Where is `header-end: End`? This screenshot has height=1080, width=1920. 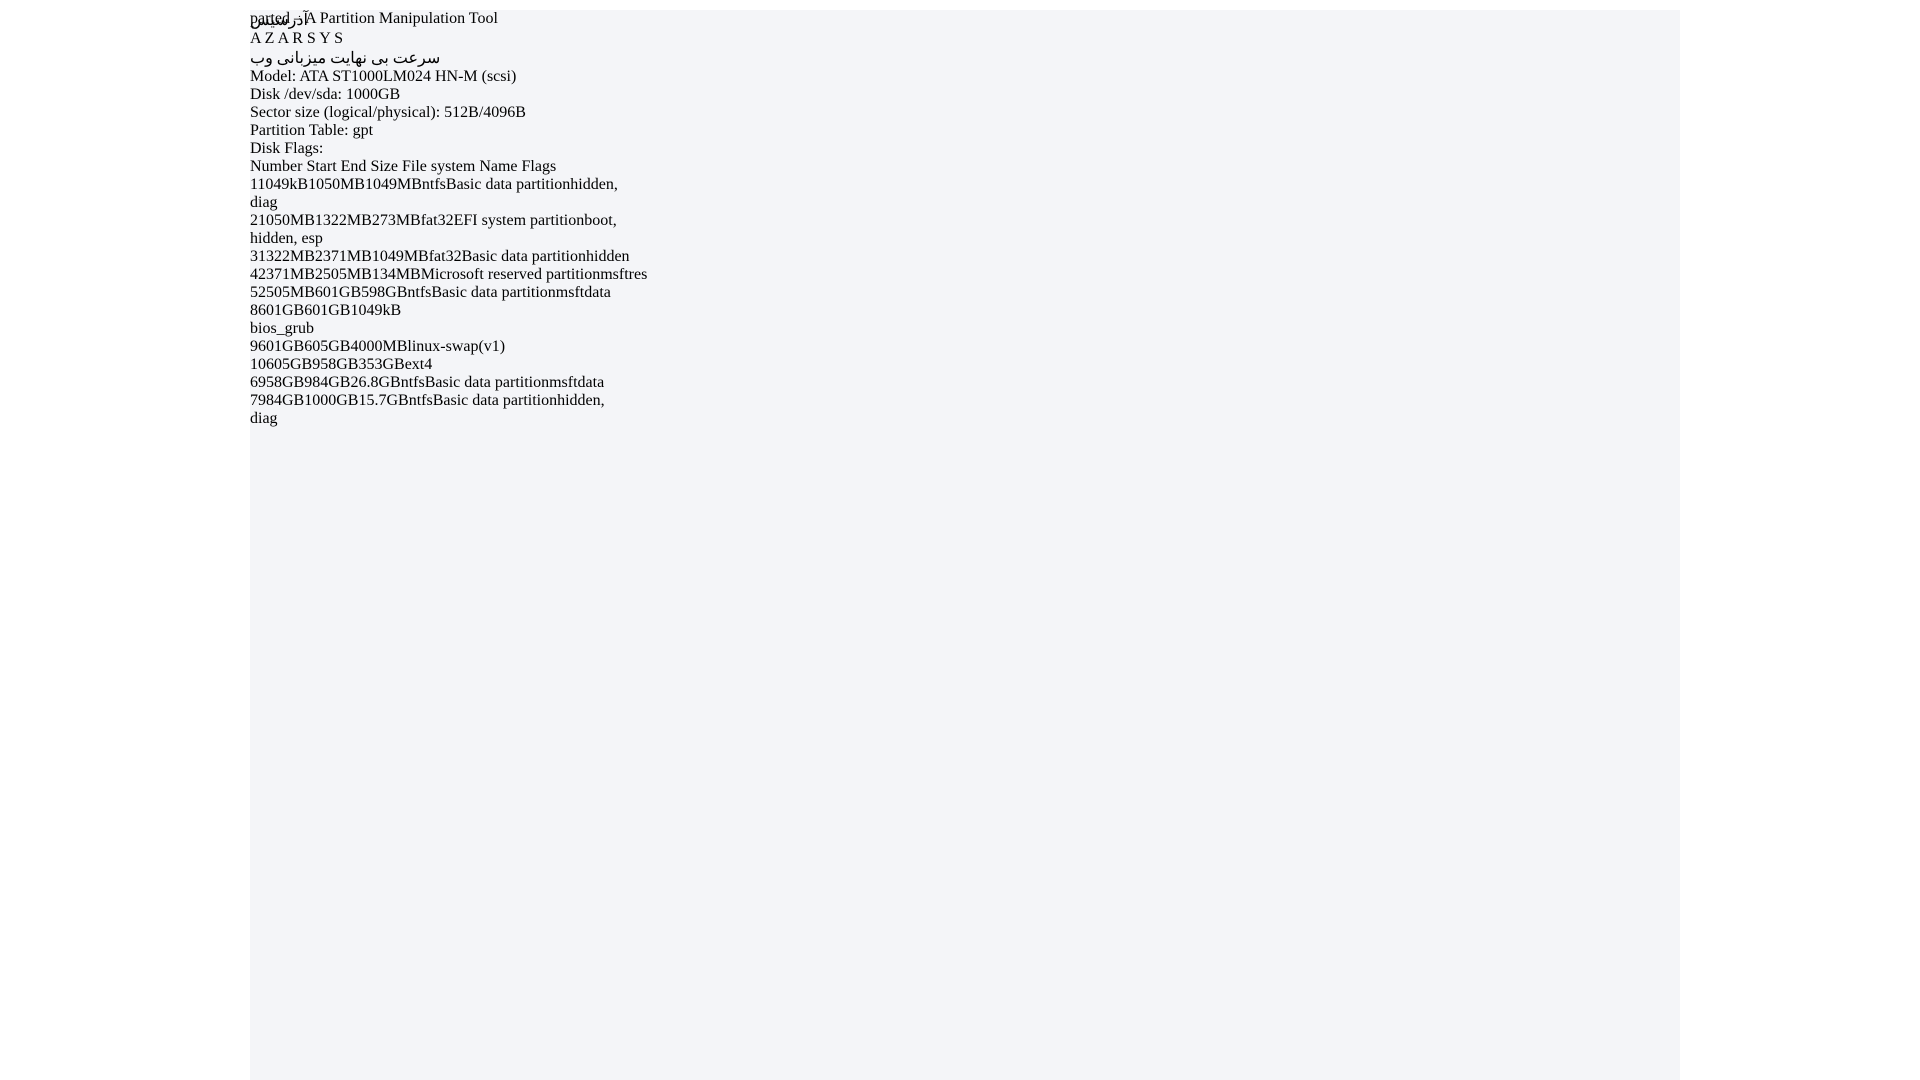
header-end: End is located at coordinates (353, 166).